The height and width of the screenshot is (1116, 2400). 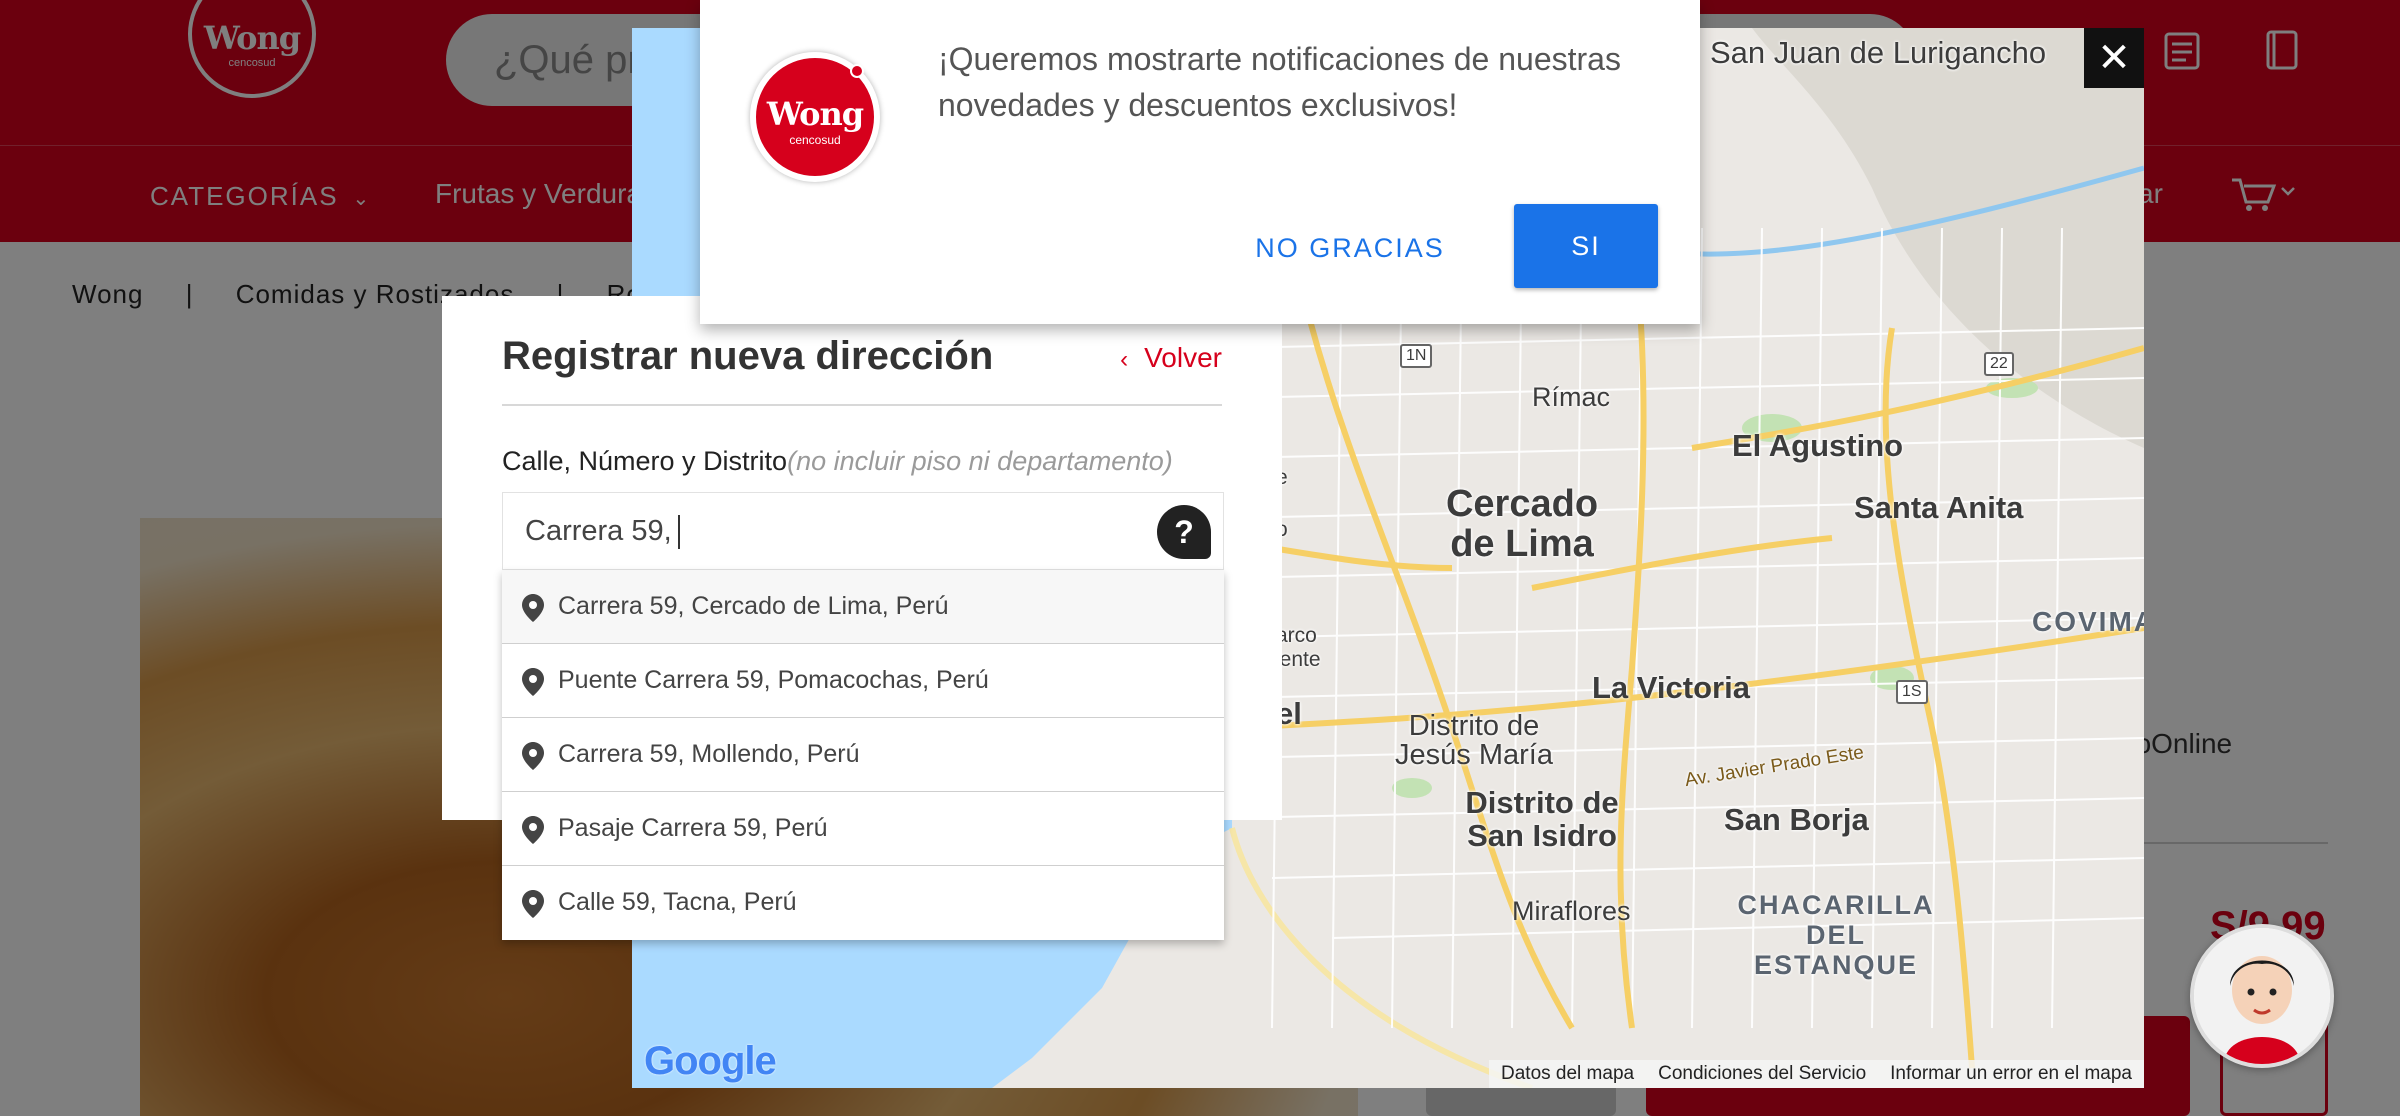 I want to click on map-label-chacarilla: CHACARILLA DEL ESTANQUE, so click(x=1836, y=935).